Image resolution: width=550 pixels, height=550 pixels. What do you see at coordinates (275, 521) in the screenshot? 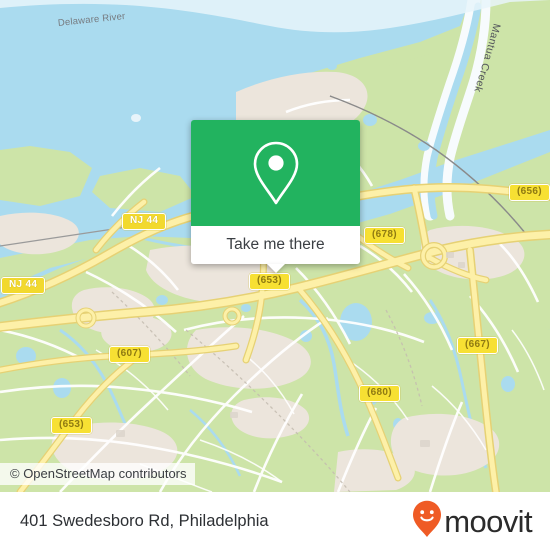
I see `bottom-bar: 401 Swedesboro Rd, Philadelphia moovit` at bounding box center [275, 521].